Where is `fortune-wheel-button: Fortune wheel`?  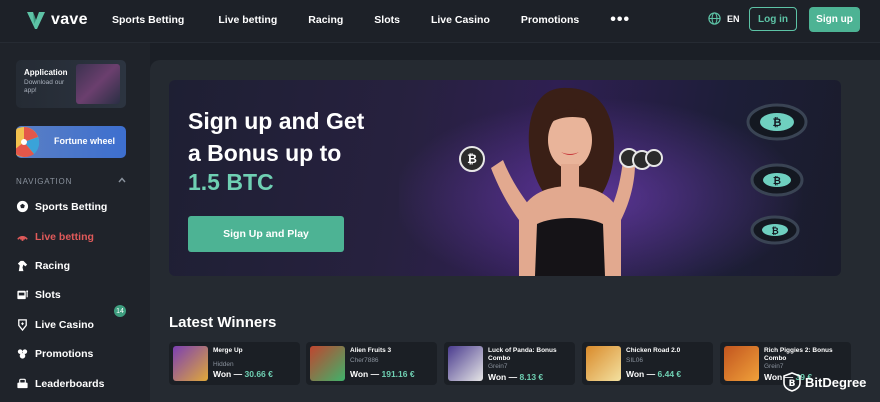
fortune-wheel-button: Fortune wheel is located at coordinates (71, 142).